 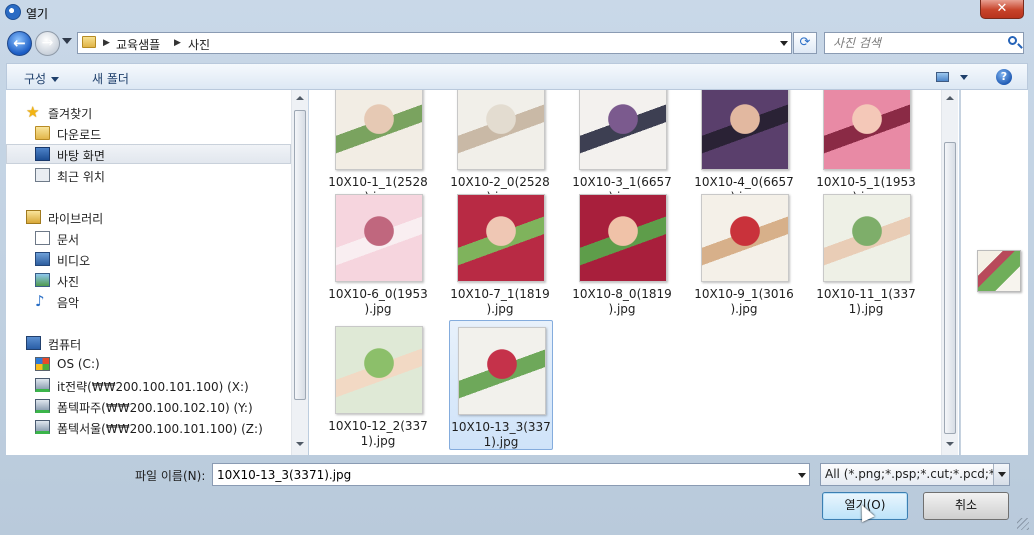 I want to click on nav-favorites-label: 즐겨찾기, so click(x=70, y=114).